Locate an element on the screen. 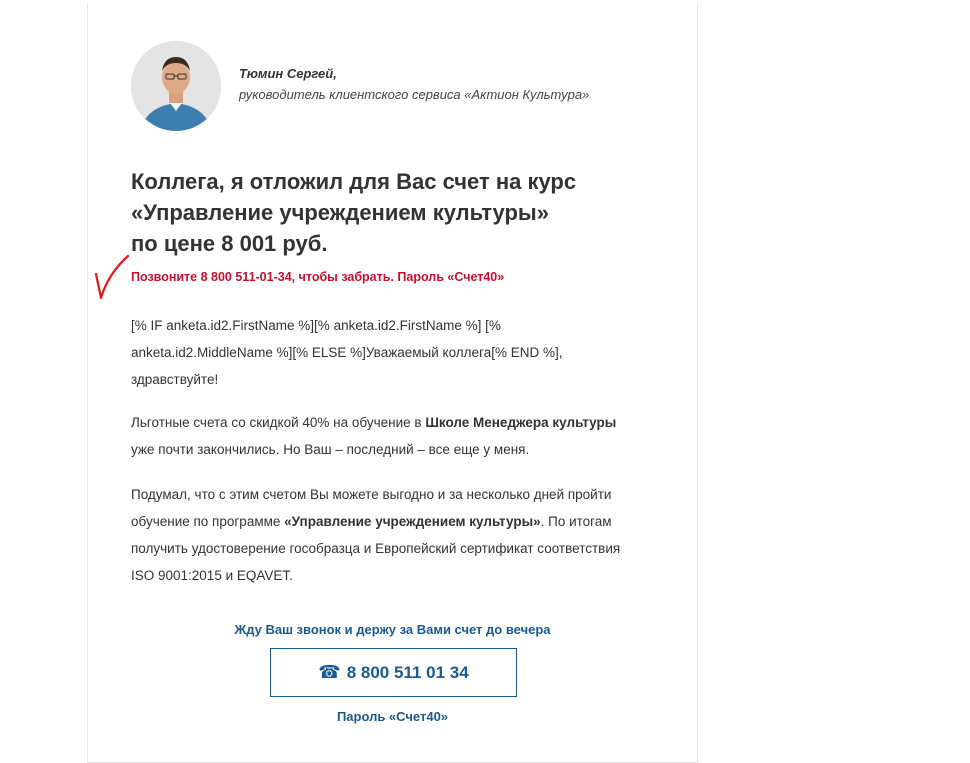 The width and height of the screenshot is (970, 763). program-name: «Управление учреждением культуры» is located at coordinates (412, 521).